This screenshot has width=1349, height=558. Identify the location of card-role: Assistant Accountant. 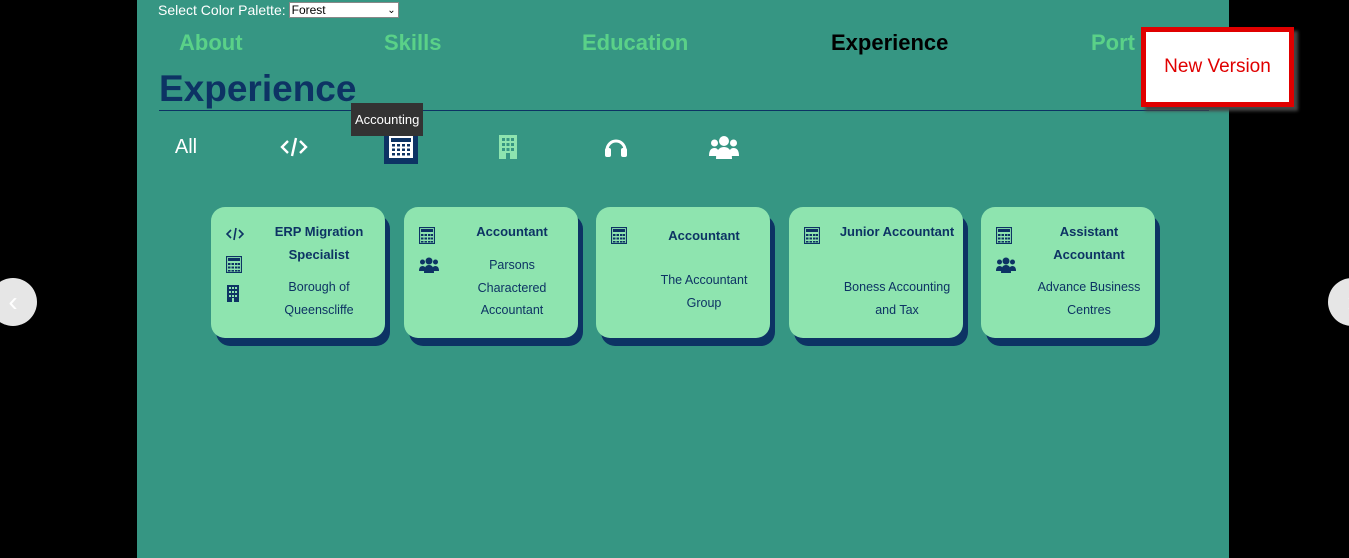
(1089, 243).